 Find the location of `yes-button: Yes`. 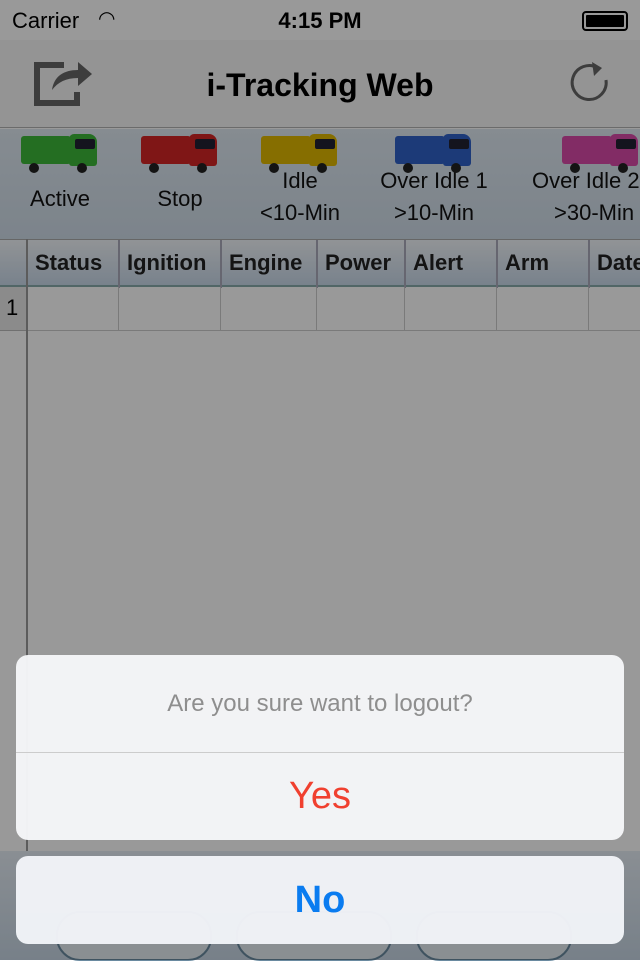

yes-button: Yes is located at coordinates (320, 796).